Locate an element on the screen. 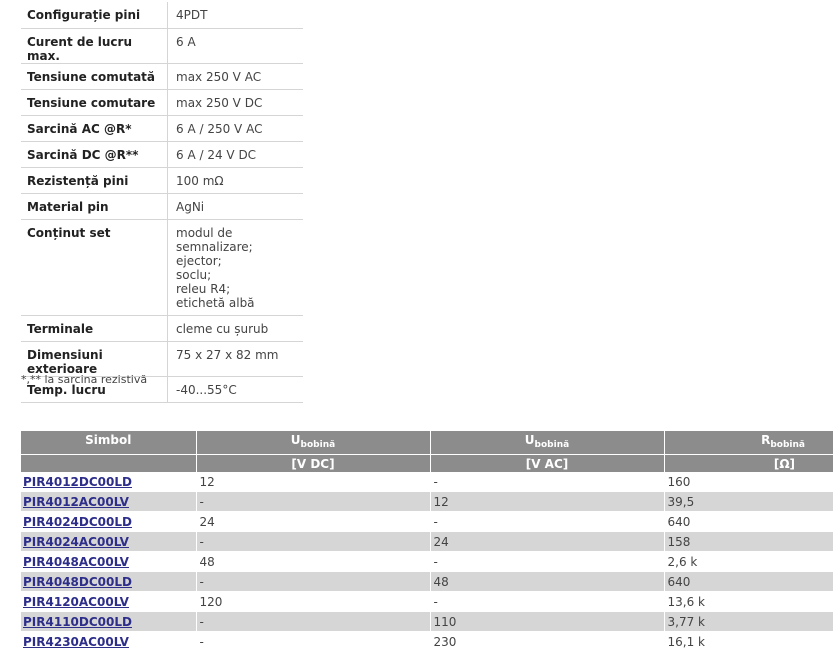 Image resolution: width=833 pixels, height=652 pixels. spec-value: 100 mΩ is located at coordinates (235, 180).